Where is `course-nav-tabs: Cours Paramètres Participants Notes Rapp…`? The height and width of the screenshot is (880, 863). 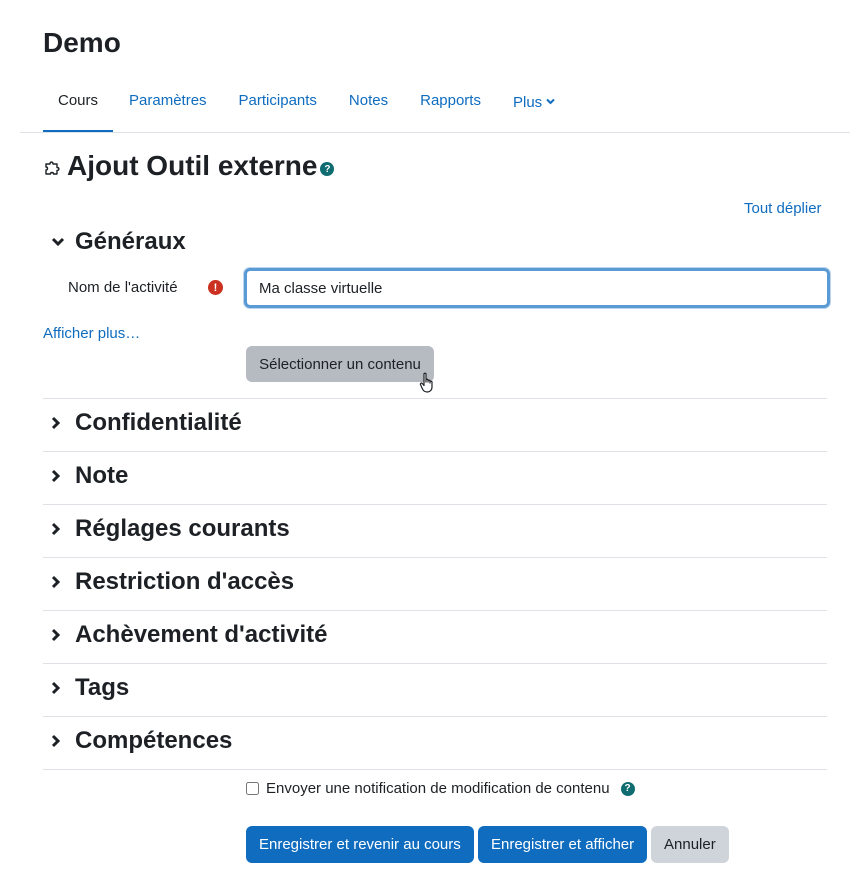
course-nav-tabs: Cours Paramètres Participants Notes Rapp… is located at coordinates (307, 106).